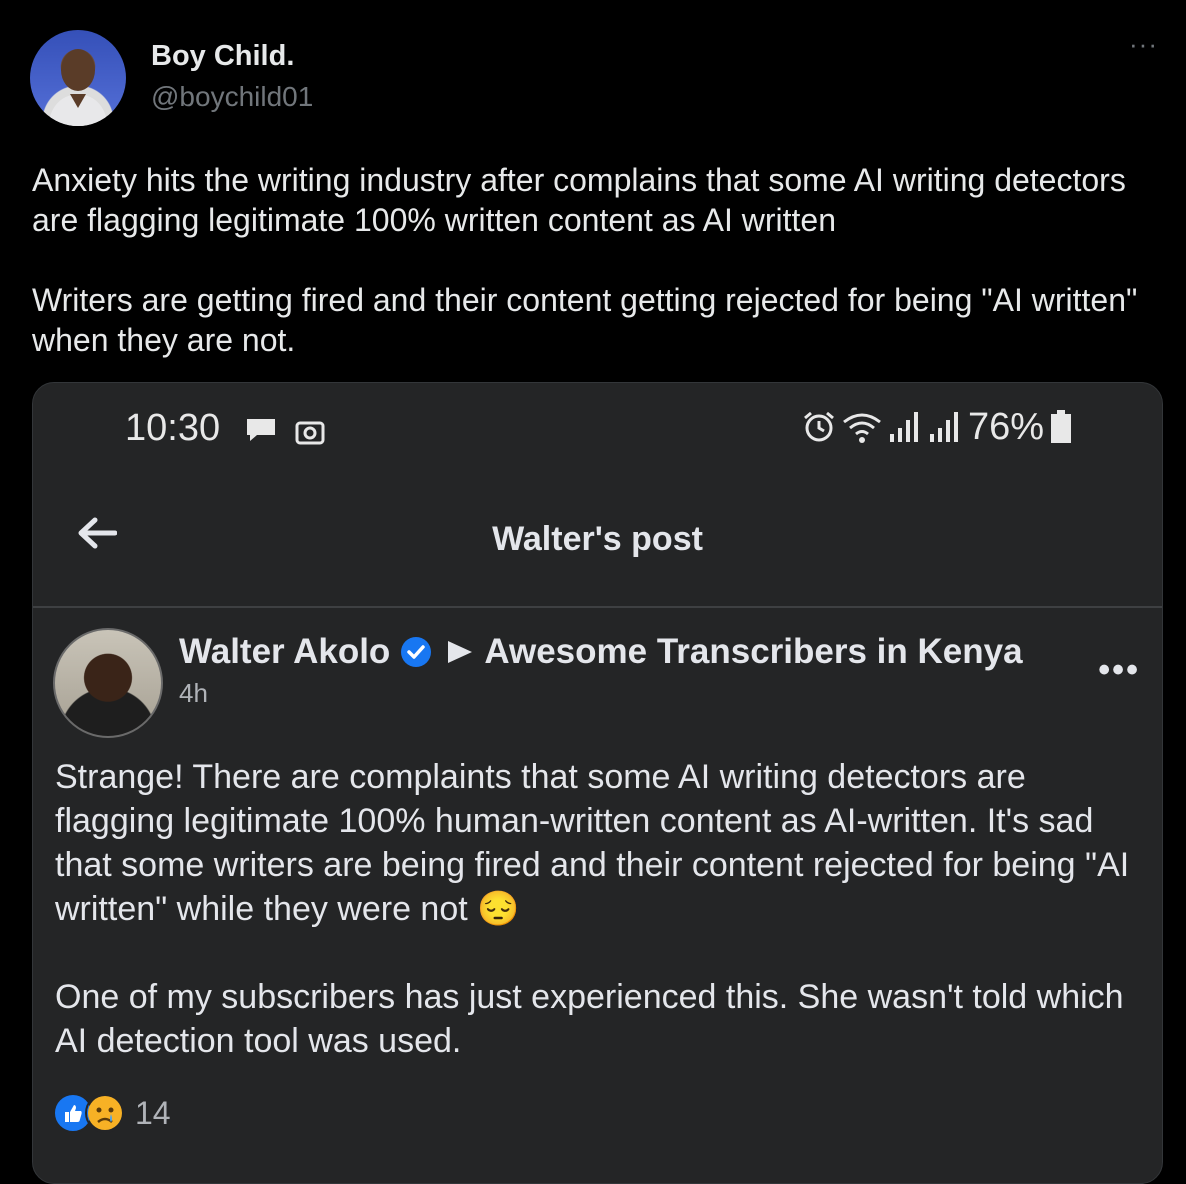  I want to click on message-icon, so click(261, 430).